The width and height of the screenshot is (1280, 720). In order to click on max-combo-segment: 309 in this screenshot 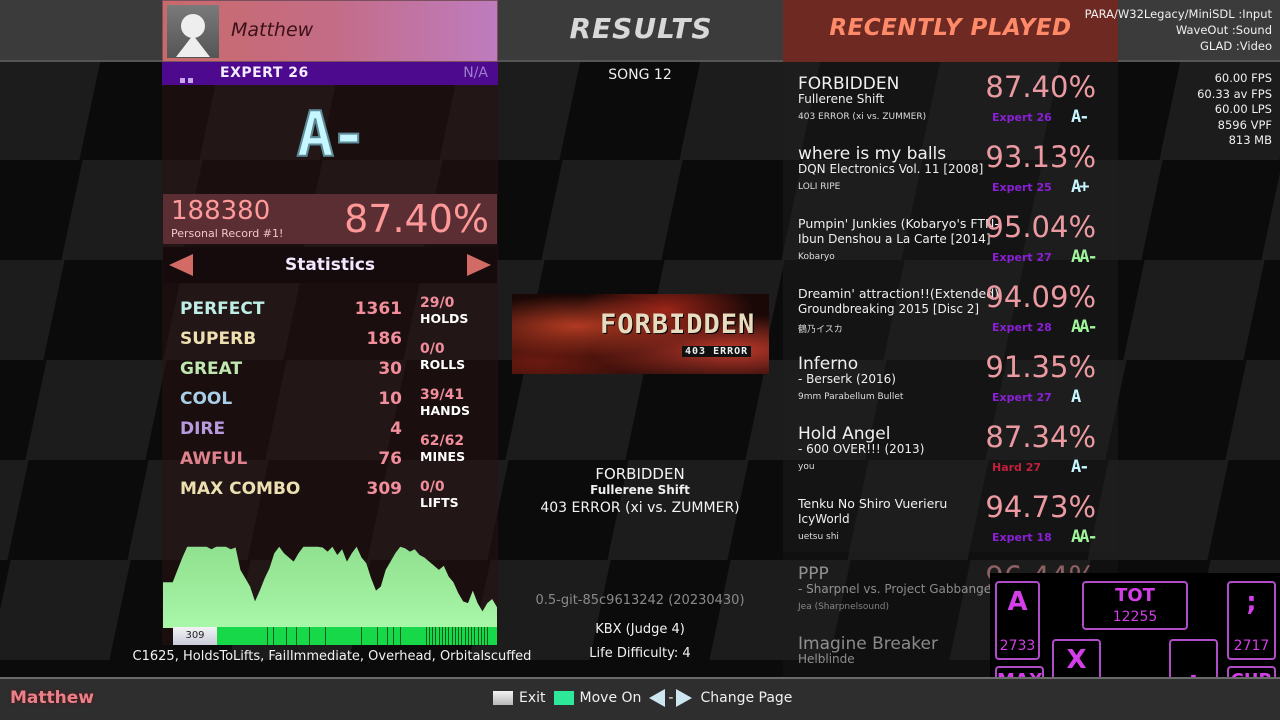, I will do `click(195, 636)`.